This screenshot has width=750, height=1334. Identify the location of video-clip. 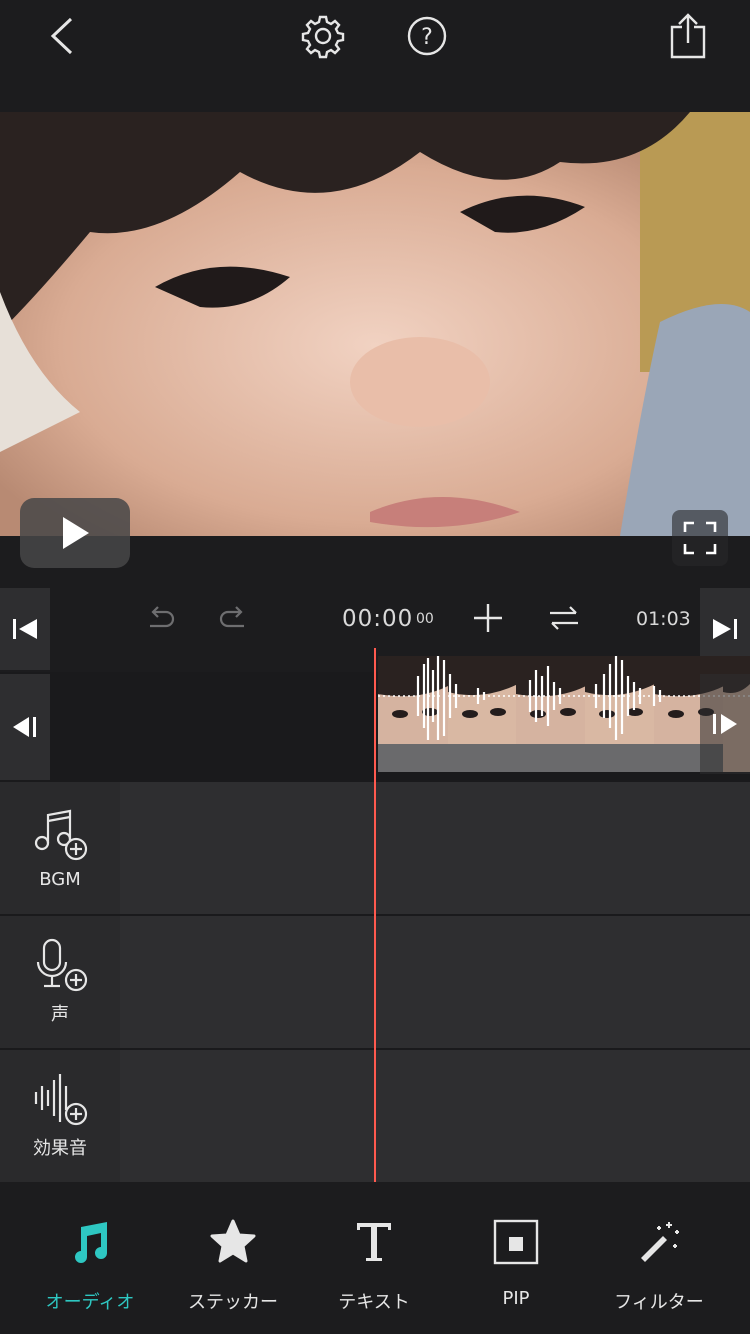
(564, 714).